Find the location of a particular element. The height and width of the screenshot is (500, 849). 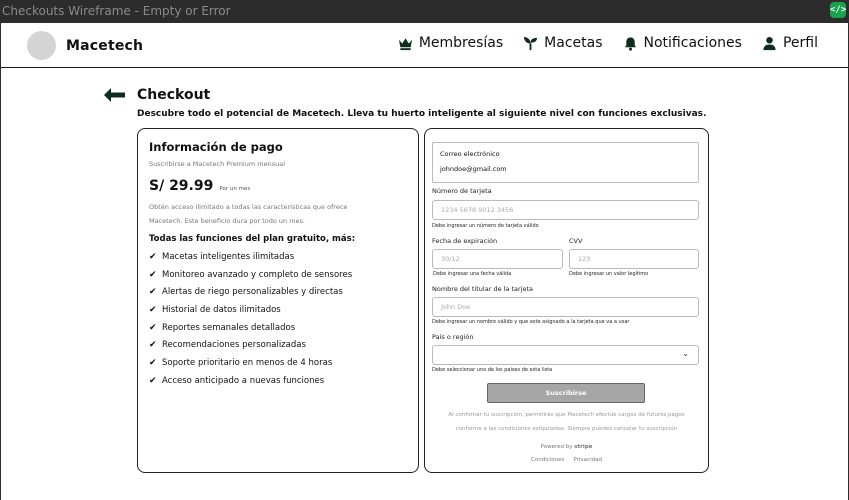

code-icon: </> is located at coordinates (838, 10).